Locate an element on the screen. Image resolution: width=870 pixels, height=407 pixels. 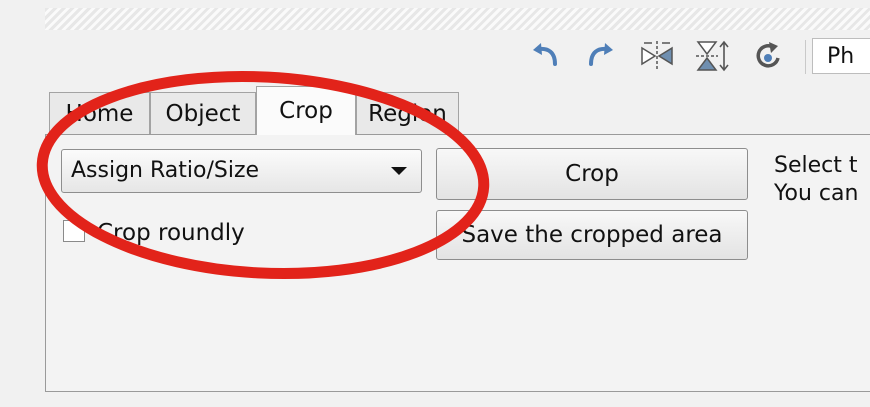
tab-object-label: Object is located at coordinates (203, 114).